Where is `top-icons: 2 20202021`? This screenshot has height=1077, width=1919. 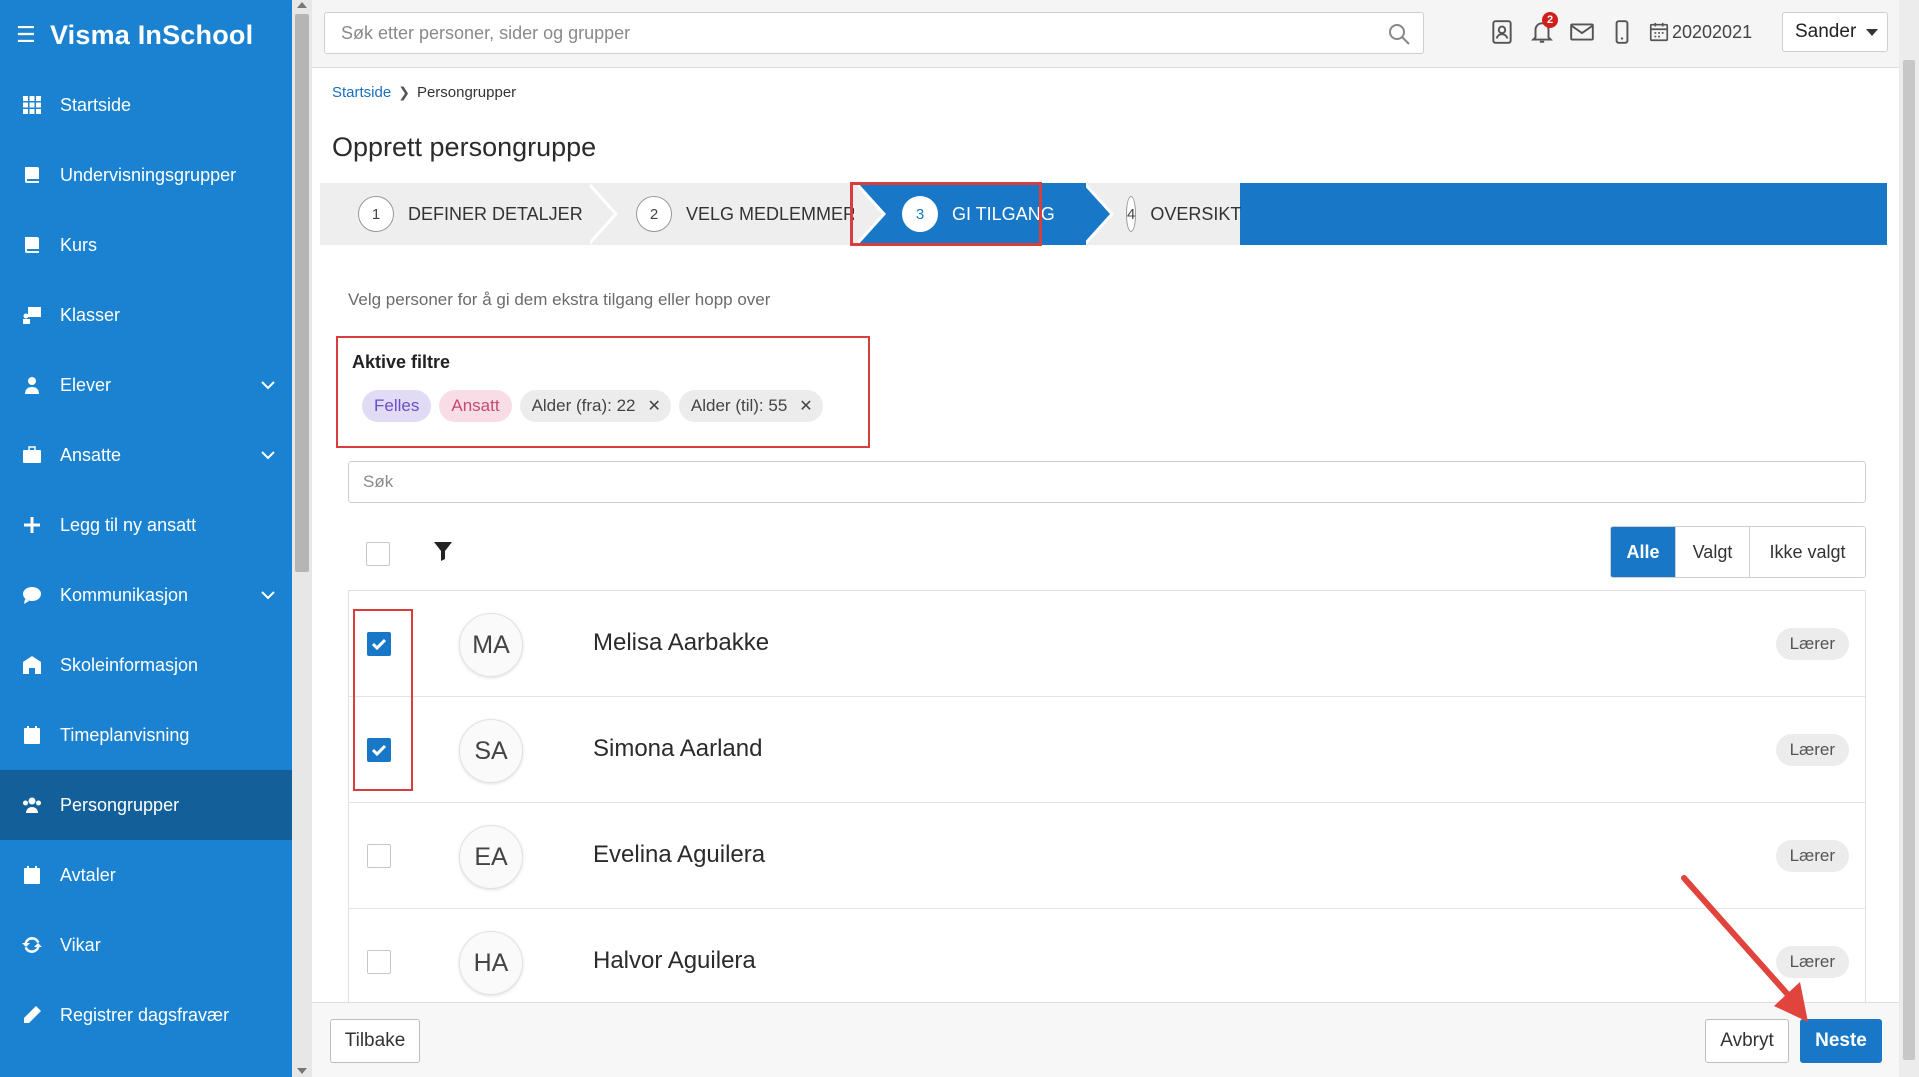 top-icons: 2 20202021 is located at coordinates (1617, 31).